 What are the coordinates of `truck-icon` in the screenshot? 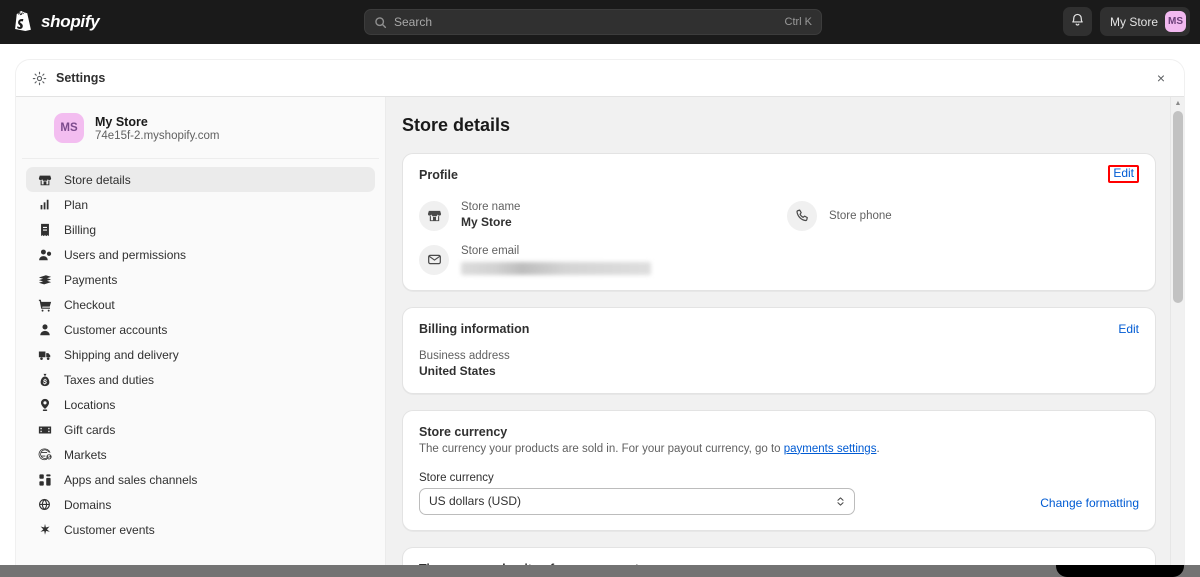 It's located at (45, 355).